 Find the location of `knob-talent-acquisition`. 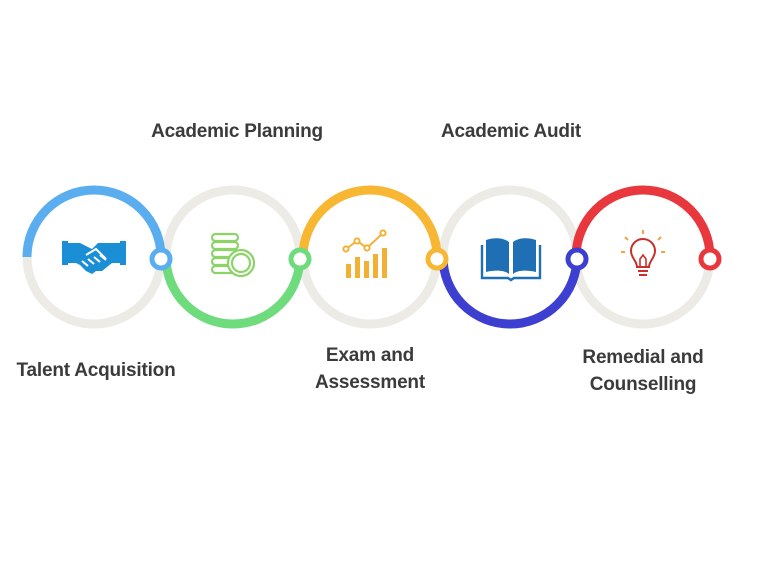

knob-talent-acquisition is located at coordinates (161, 259).